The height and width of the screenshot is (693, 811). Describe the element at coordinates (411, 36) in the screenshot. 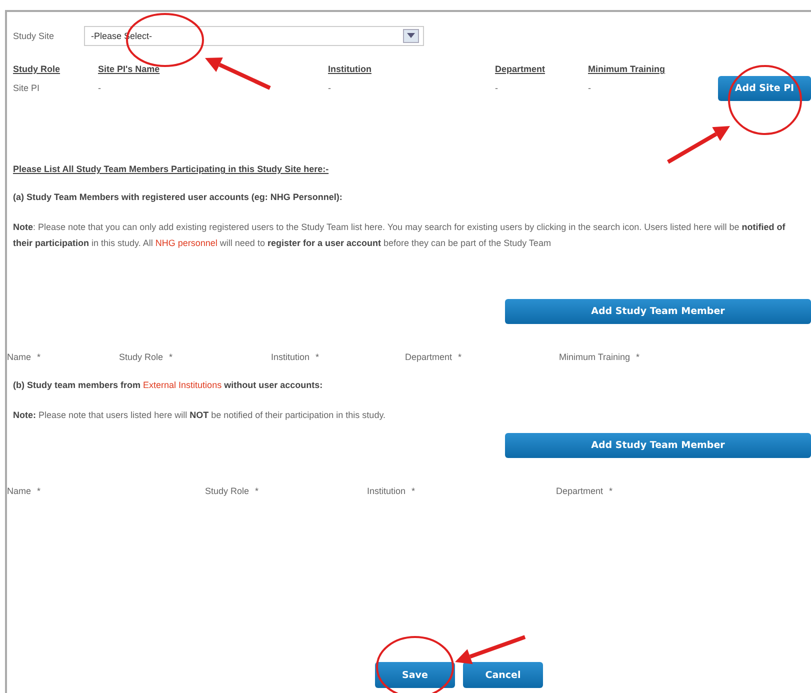

I see `dropdown-arrow-icon` at that location.